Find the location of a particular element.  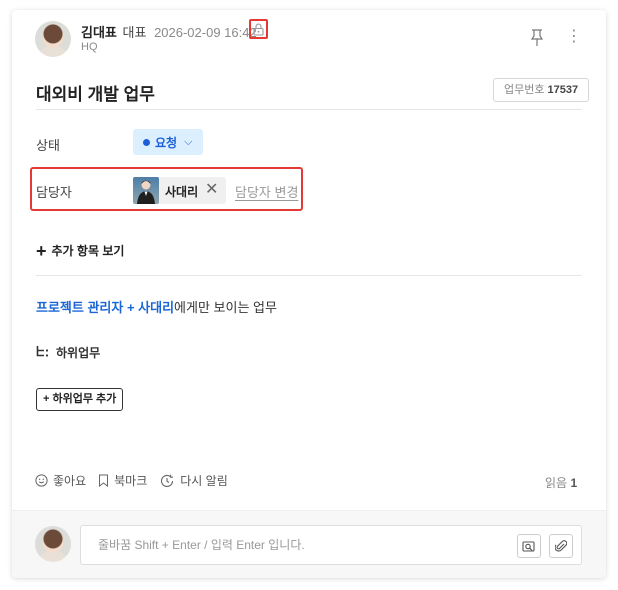

read-count-value: 1 is located at coordinates (574, 483).